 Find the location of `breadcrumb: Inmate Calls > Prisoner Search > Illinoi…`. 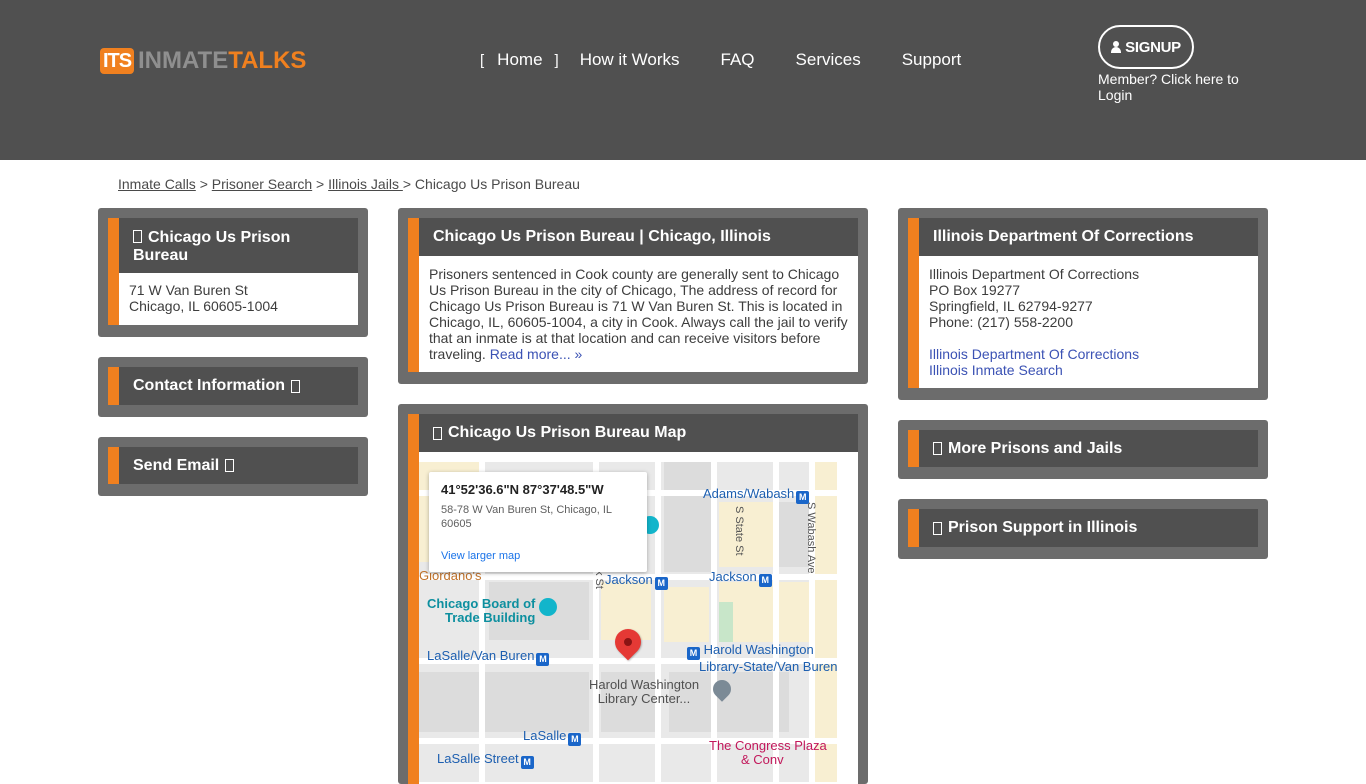

breadcrumb: Inmate Calls > Prisoner Search > Illinoi… is located at coordinates (349, 184).